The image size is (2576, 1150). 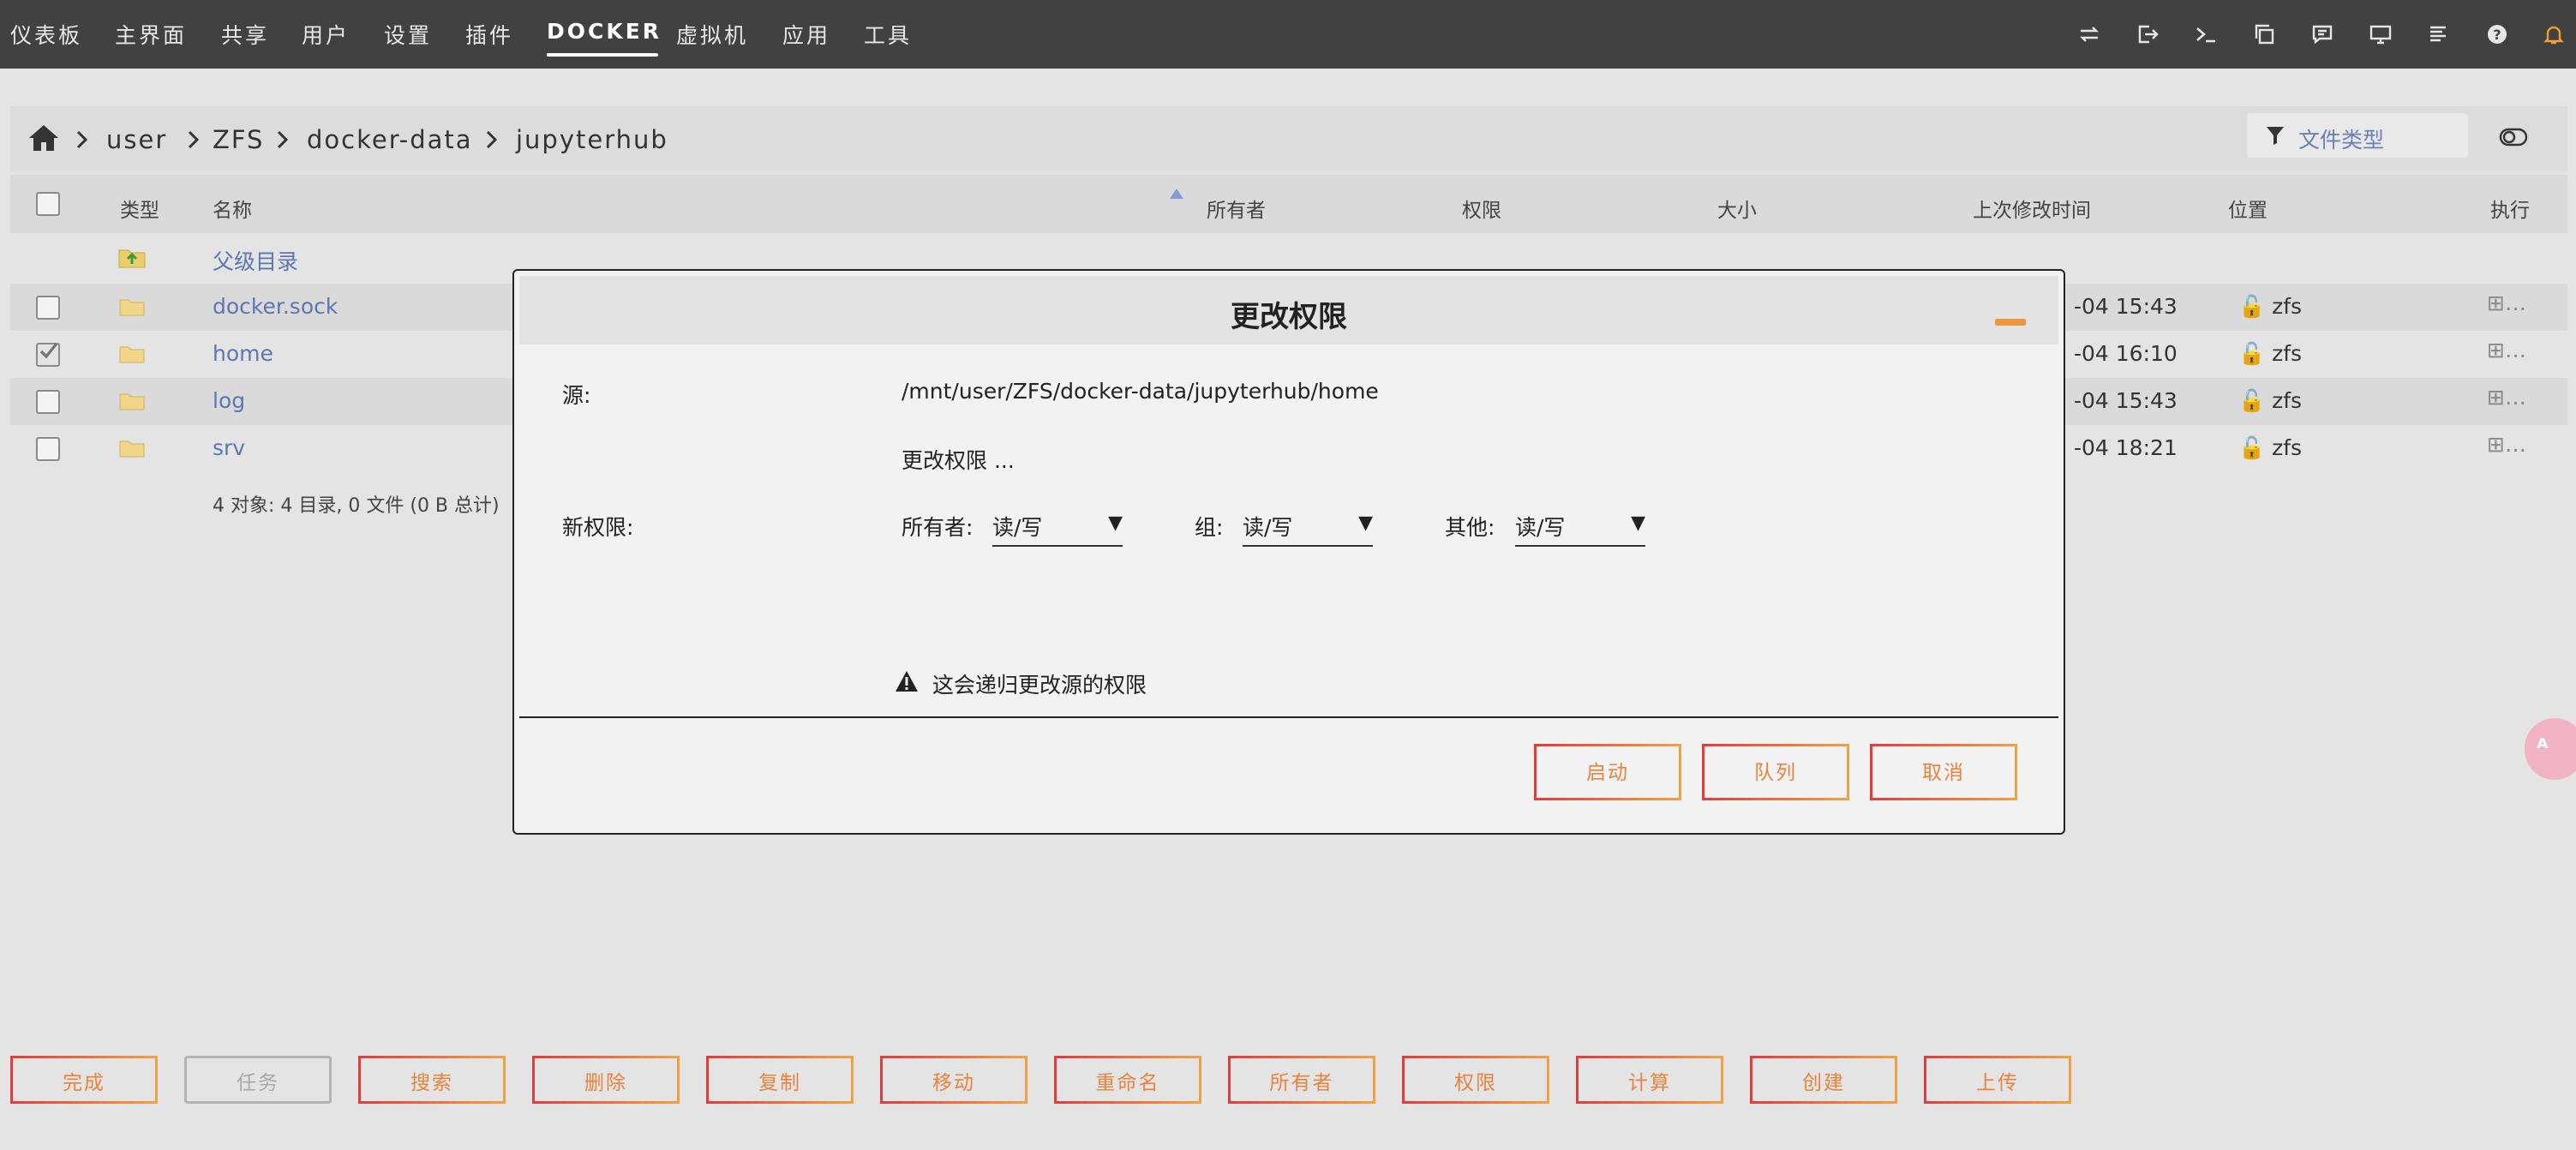 I want to click on parent-directory-link: 父级目录, so click(x=255, y=260).